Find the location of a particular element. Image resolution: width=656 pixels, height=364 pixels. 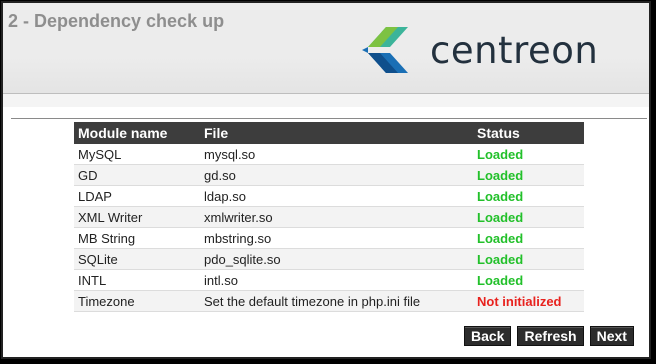

next-button: Next is located at coordinates (611, 336).